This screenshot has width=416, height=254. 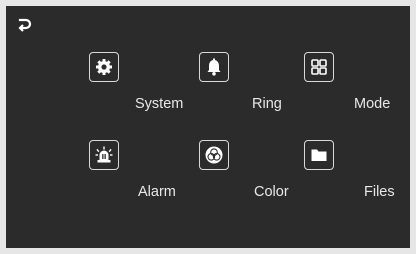 I want to click on mode-button, so click(x=319, y=67).